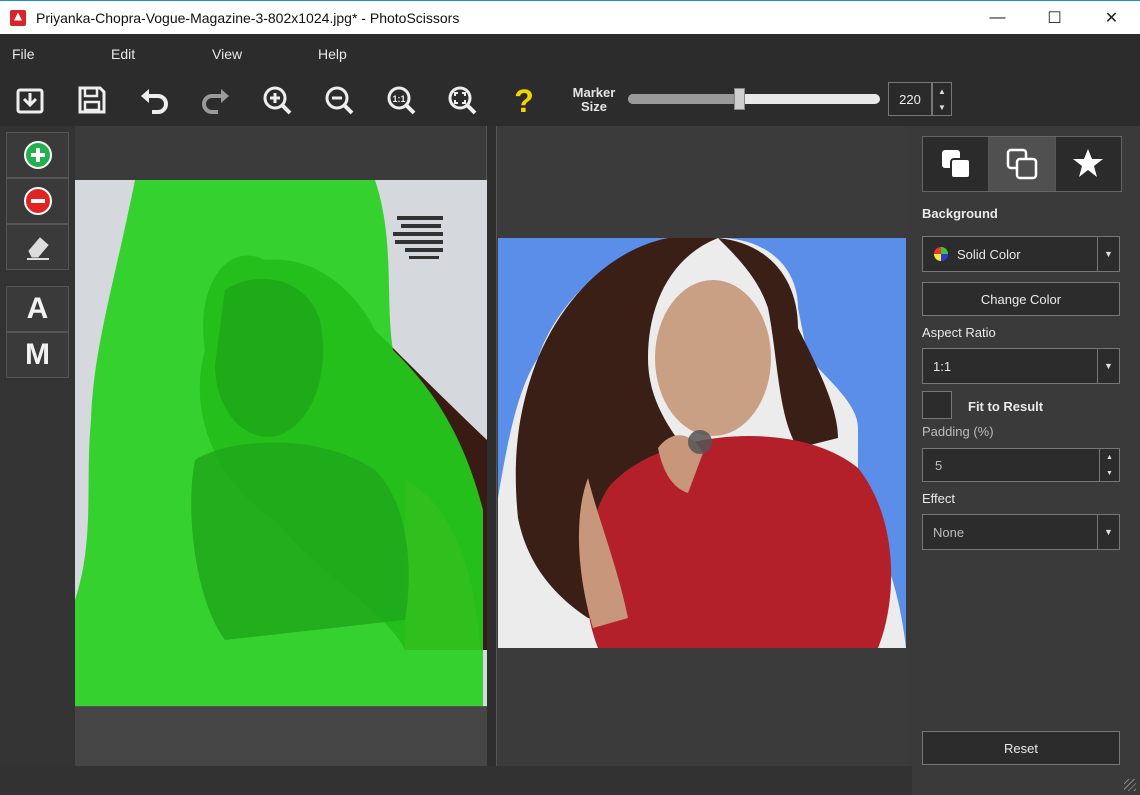 The height and width of the screenshot is (795, 1140). I want to click on padding-spinner: ▲ ▼, so click(1109, 465).